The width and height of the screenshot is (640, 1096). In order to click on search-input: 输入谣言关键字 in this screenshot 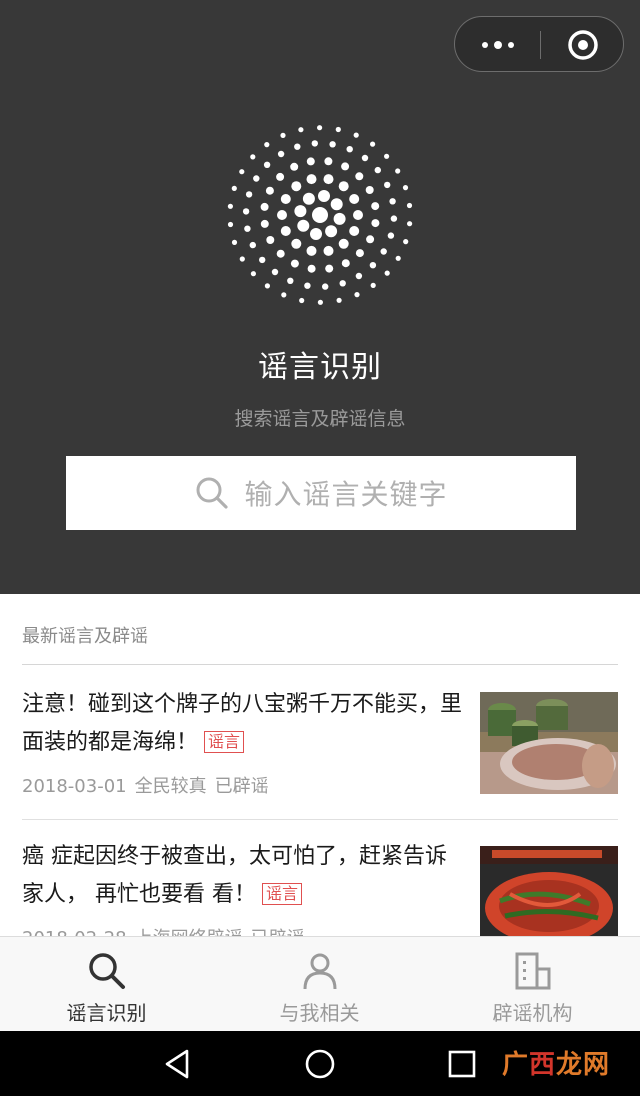, I will do `click(321, 493)`.